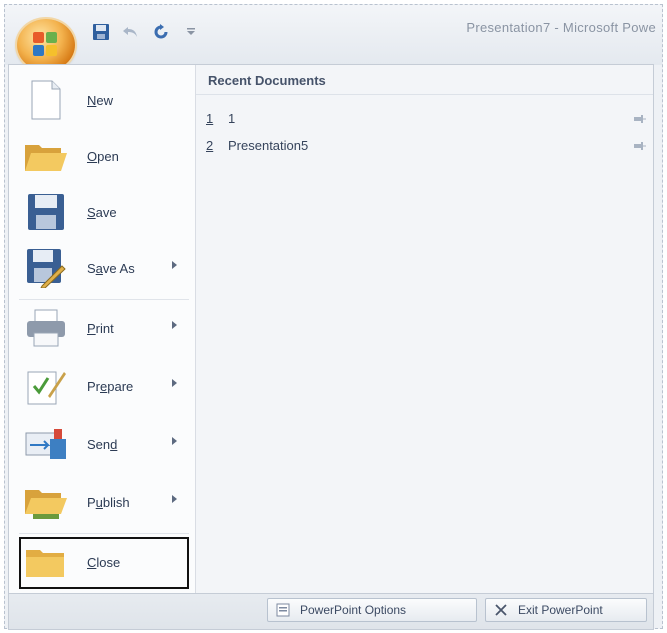 The width and height of the screenshot is (667, 633). I want to click on prepare-icon, so click(46, 386).